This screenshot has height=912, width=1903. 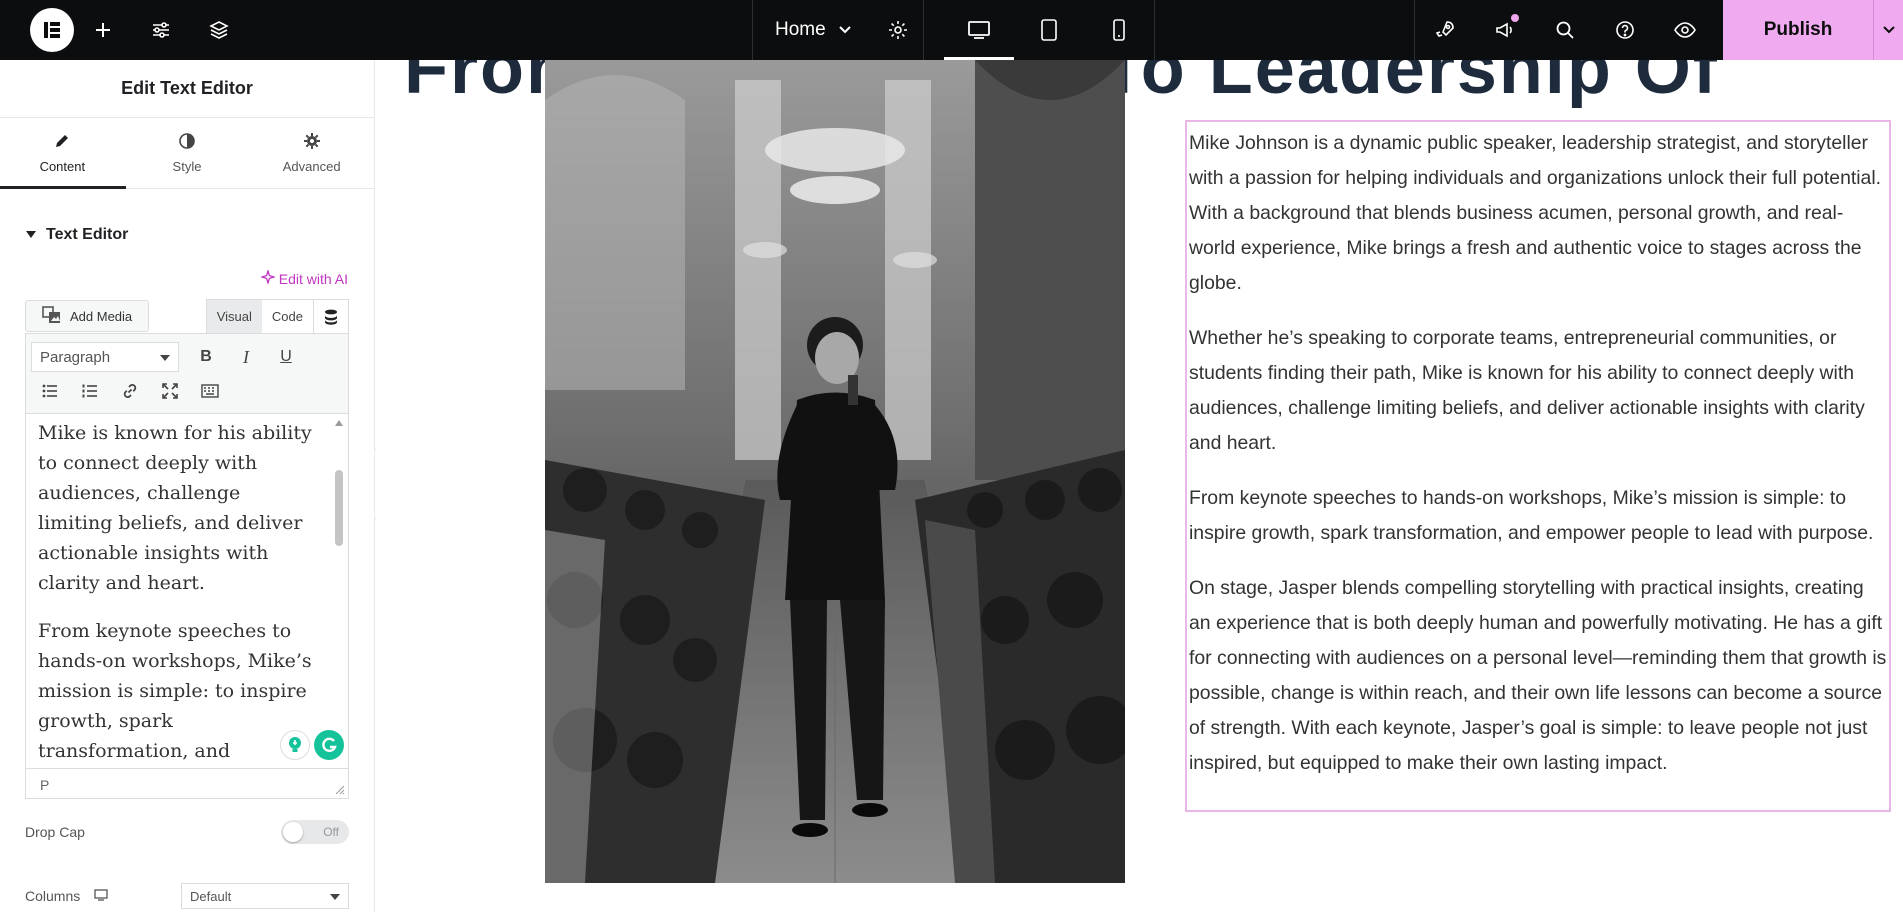 What do you see at coordinates (187, 142) in the screenshot?
I see `half-circle-icon` at bounding box center [187, 142].